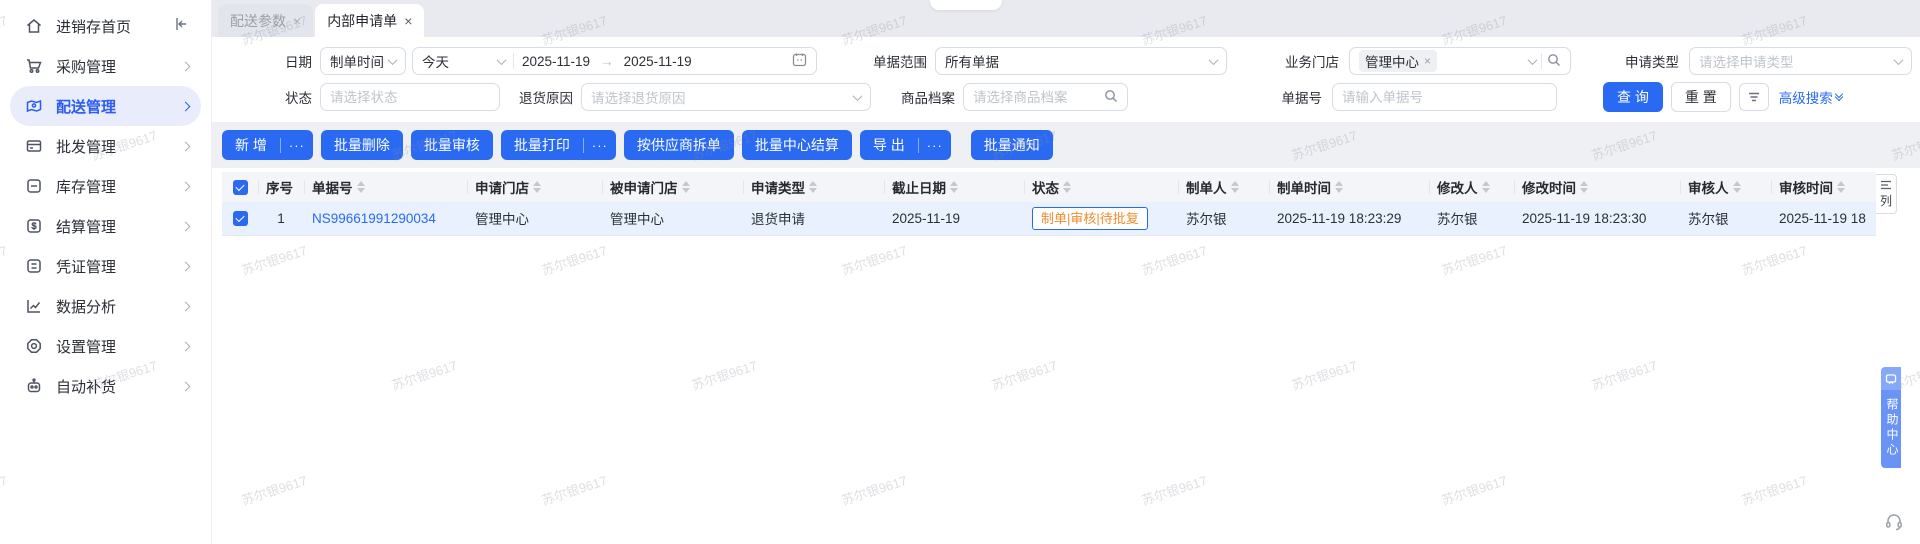  I want to click on tab-distribution-params: 配送参数 ×, so click(266, 20).